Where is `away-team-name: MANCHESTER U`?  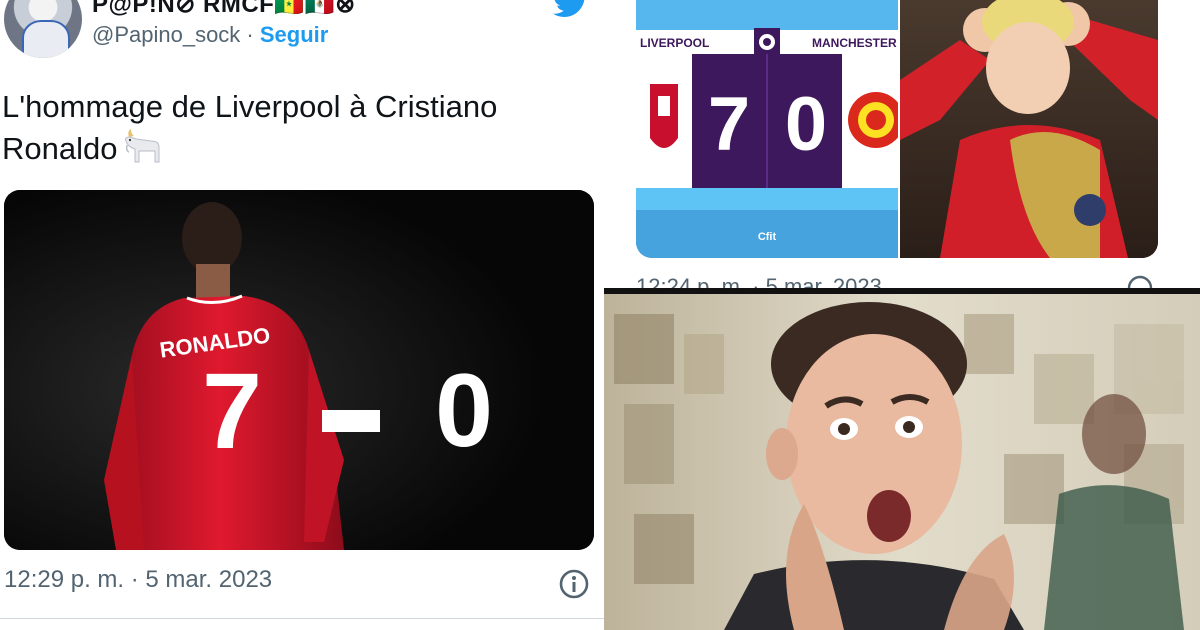 away-team-name: MANCHESTER U is located at coordinates (855, 43).